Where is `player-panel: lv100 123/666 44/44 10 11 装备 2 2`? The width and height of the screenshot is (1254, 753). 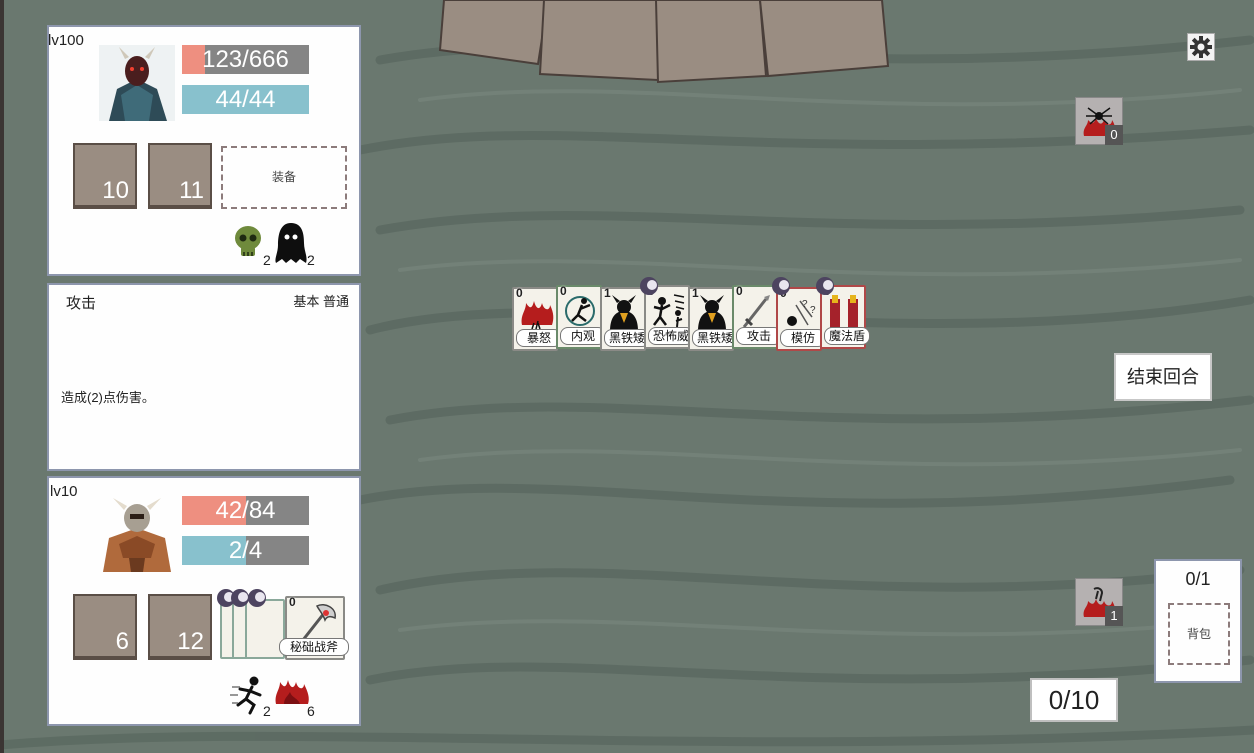 player-panel: lv100 123/666 44/44 10 11 装备 2 2 is located at coordinates (204, 150).